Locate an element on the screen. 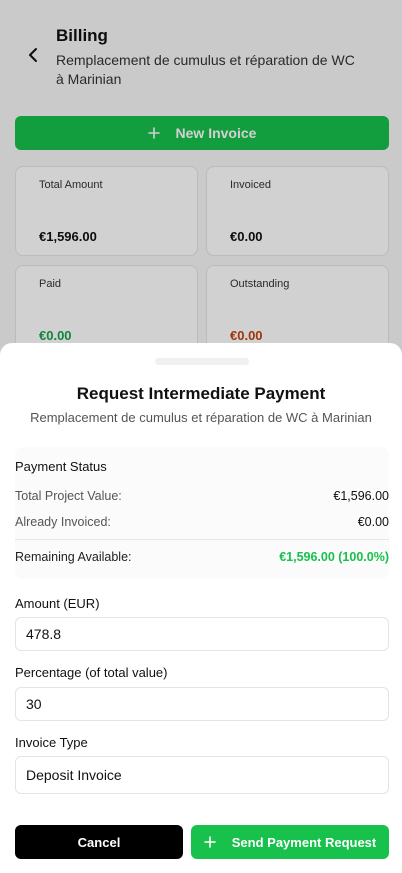 Image resolution: width=402 pixels, height=873 pixels. sheet-title: Request Intermediate Payment is located at coordinates (201, 393).